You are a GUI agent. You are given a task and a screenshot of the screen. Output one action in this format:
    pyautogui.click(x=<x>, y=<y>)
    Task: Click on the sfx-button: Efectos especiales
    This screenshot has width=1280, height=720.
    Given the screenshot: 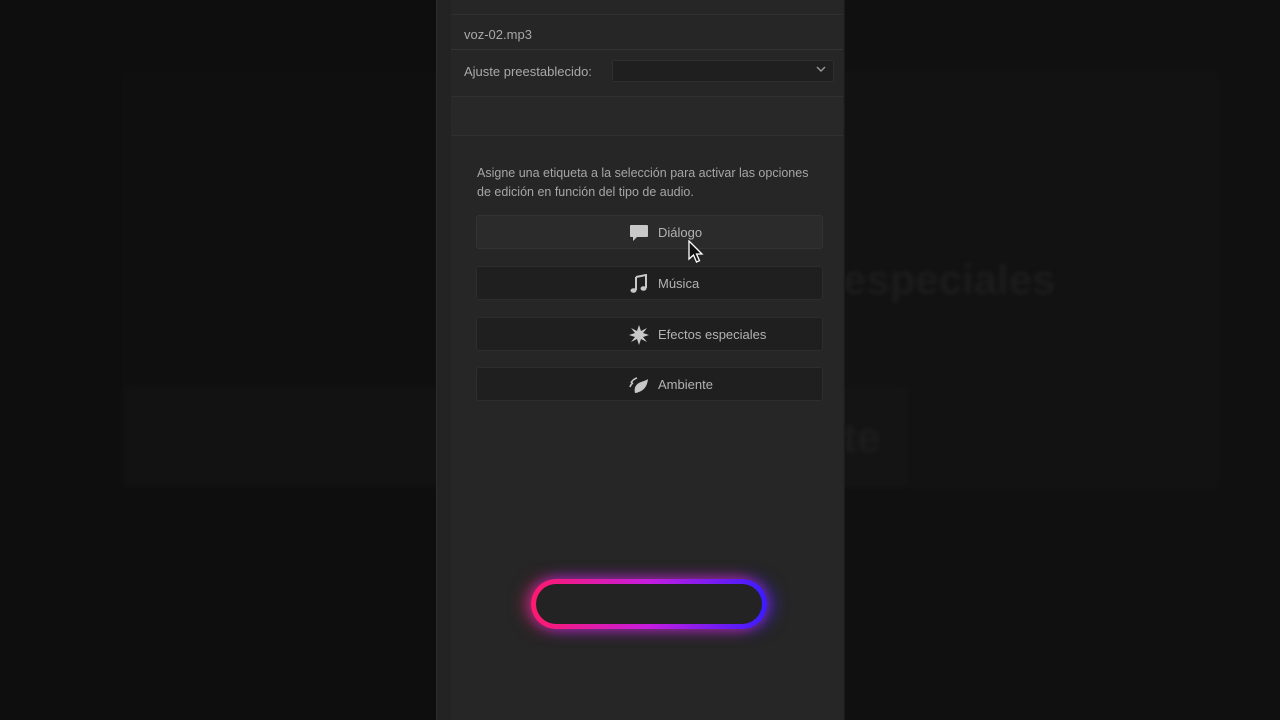 What is the action you would take?
    pyautogui.click(x=649, y=334)
    